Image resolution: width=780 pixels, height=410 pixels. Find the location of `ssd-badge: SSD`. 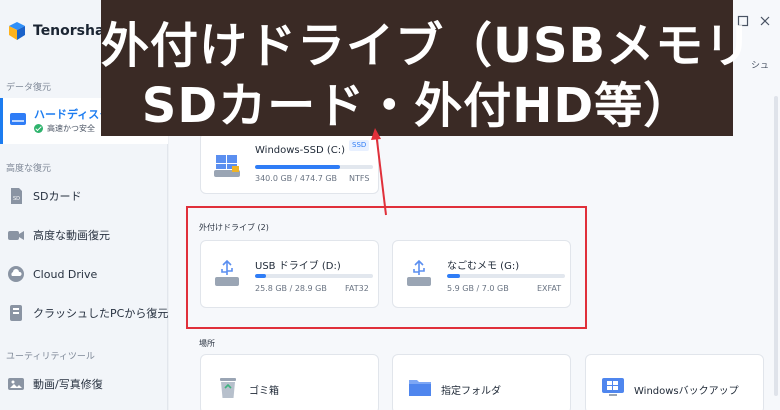

ssd-badge: SSD is located at coordinates (359, 145).